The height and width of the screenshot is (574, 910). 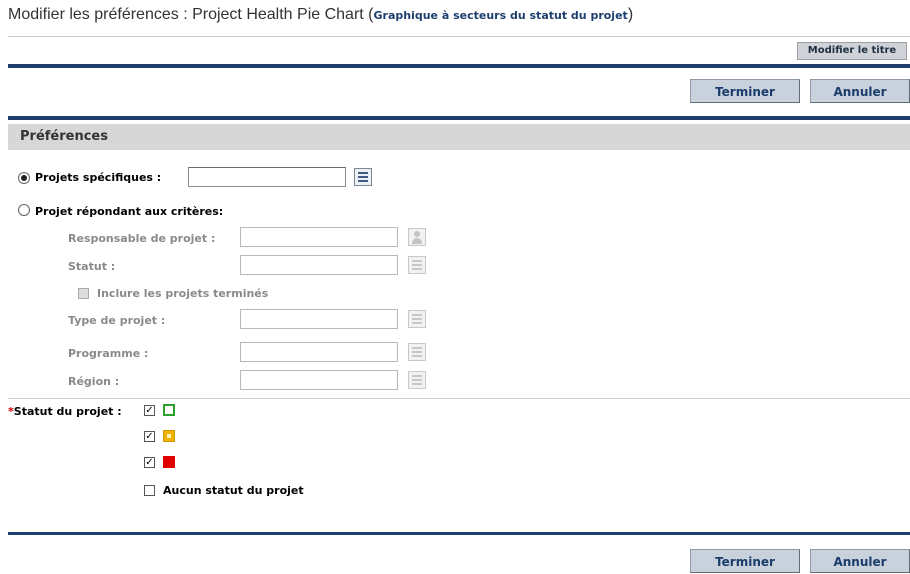 I want to click on criteria-projects-label: Projet répondant aux critères:, so click(x=129, y=211).